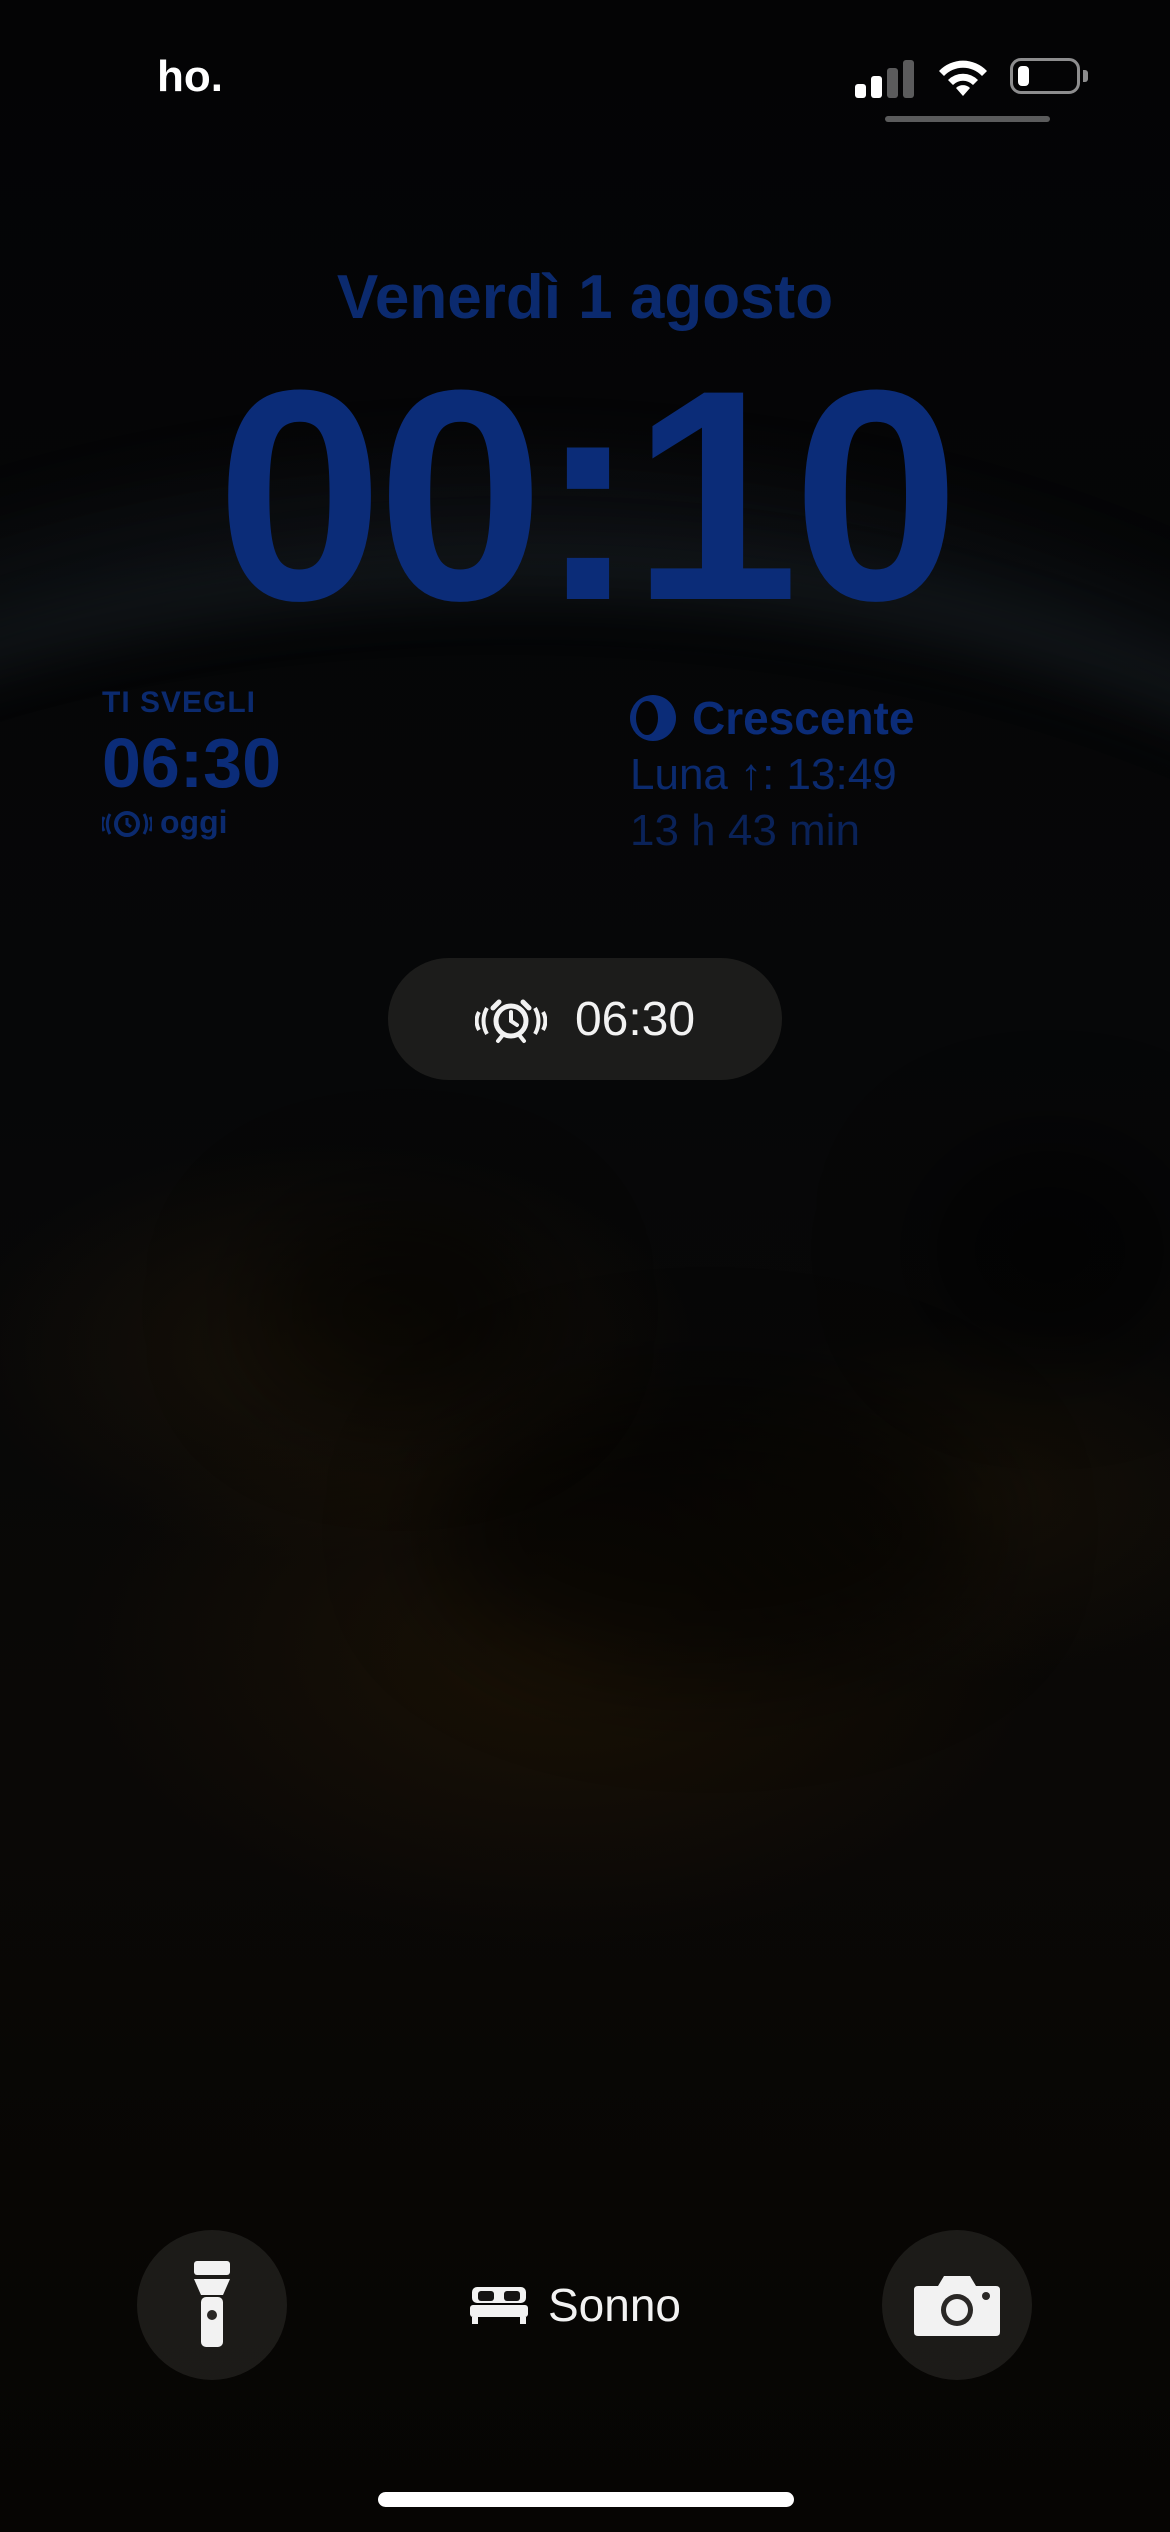  What do you see at coordinates (745, 830) in the screenshot?
I see `moon-visible-duration: 13 h 43 min` at bounding box center [745, 830].